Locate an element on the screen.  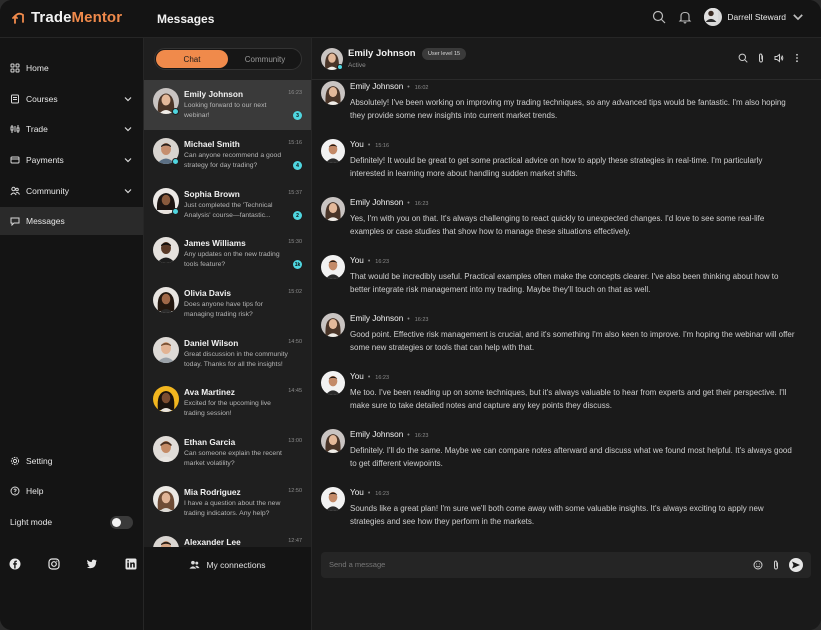
sidebar-item-setting: Setting is located at coordinates (71, 461).